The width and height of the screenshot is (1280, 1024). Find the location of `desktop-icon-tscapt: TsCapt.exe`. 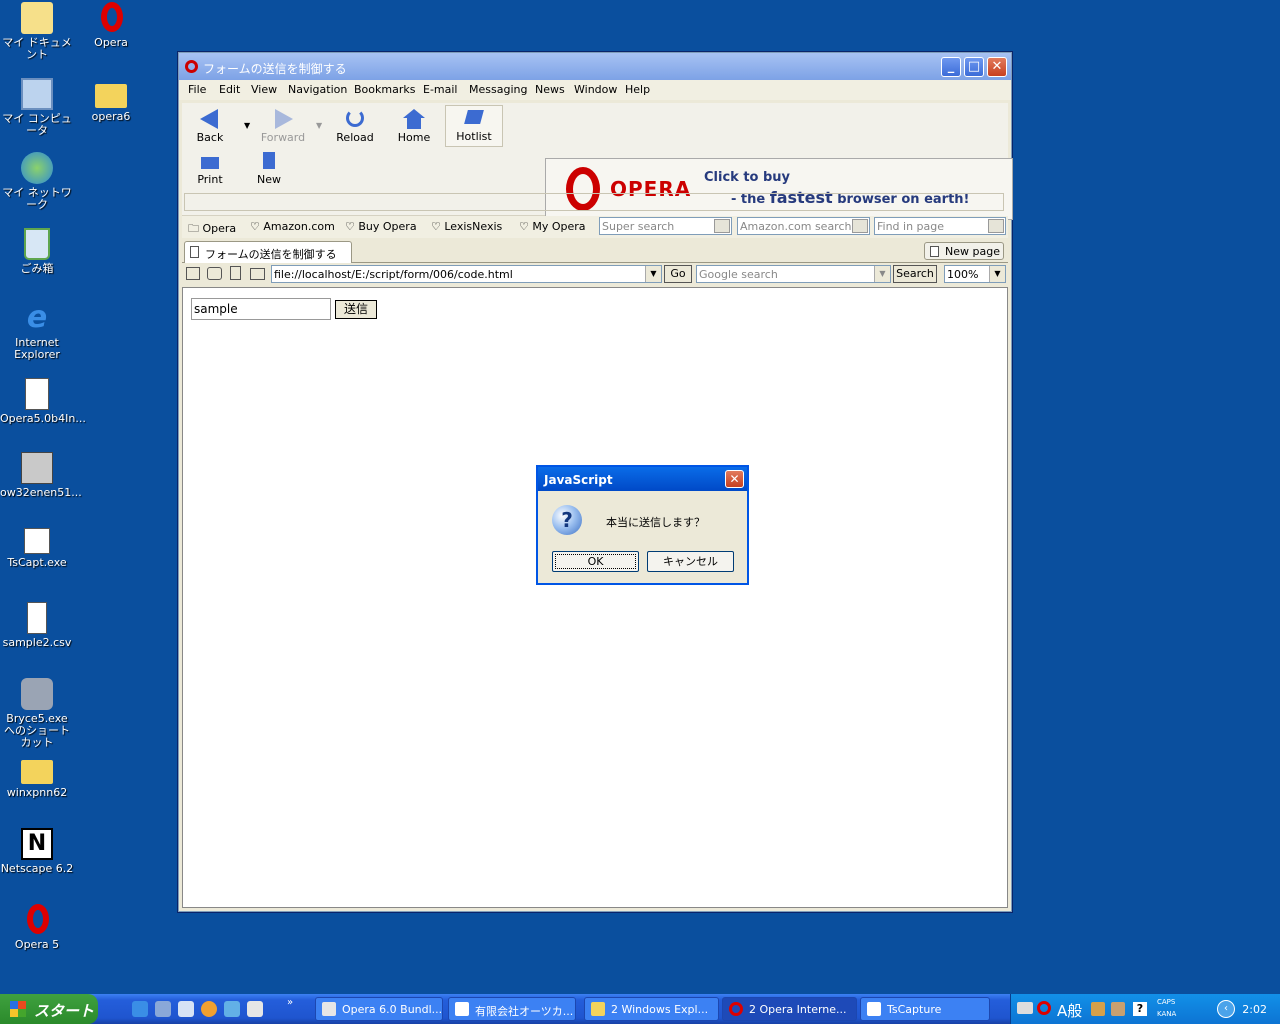

desktop-icon-tscapt: TsCapt.exe is located at coordinates (37, 548).